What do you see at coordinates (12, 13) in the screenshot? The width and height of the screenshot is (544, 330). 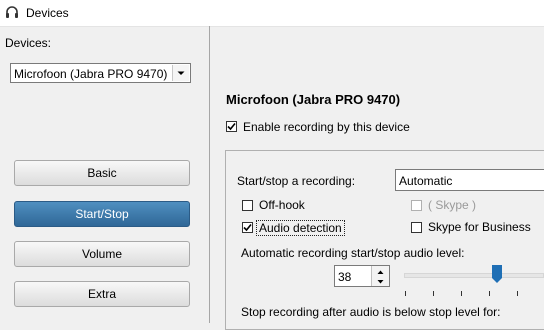 I see `headset-icon` at bounding box center [12, 13].